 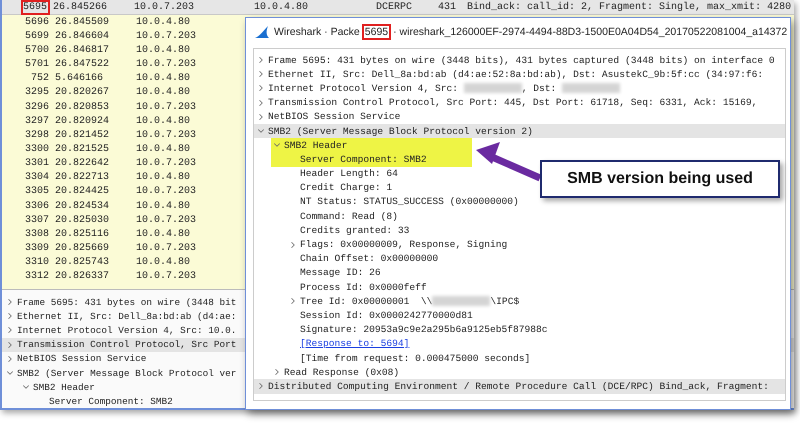 I want to click on tree-item-label: NT Status: STATUS_SUCCESS (0x00000000), so click(x=409, y=202).